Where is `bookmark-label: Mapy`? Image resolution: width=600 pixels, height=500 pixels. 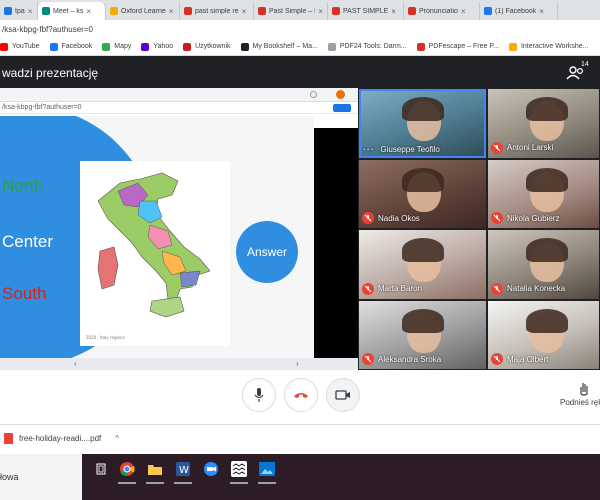 bookmark-label: Mapy is located at coordinates (123, 46).